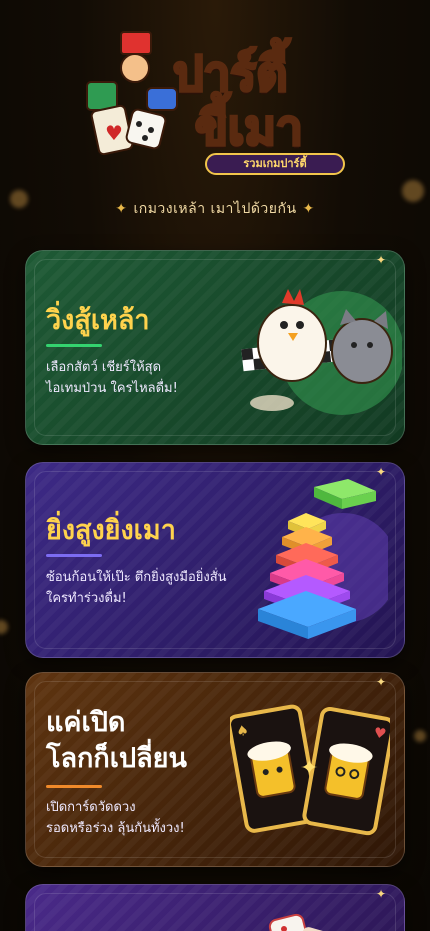 The width and height of the screenshot is (430, 931). I want to click on card-title-line1: แค่เปิด, so click(86, 722).